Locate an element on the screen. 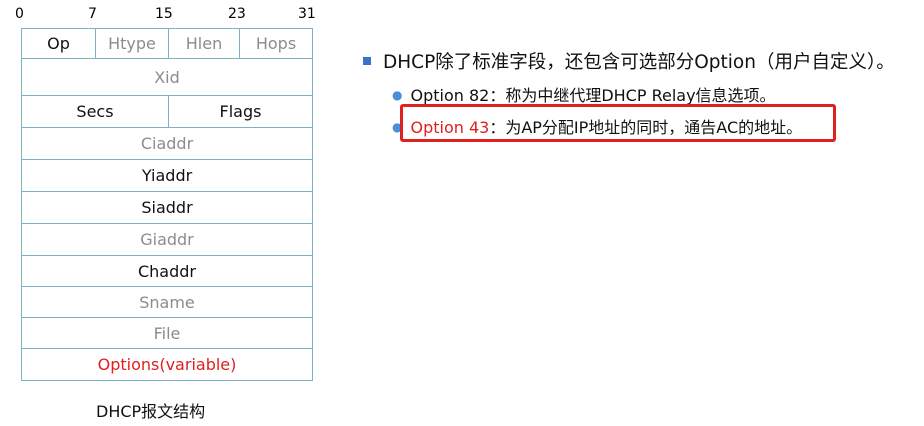 Image resolution: width=924 pixels, height=426 pixels. row-siaddr: Siaddr is located at coordinates (167, 208).